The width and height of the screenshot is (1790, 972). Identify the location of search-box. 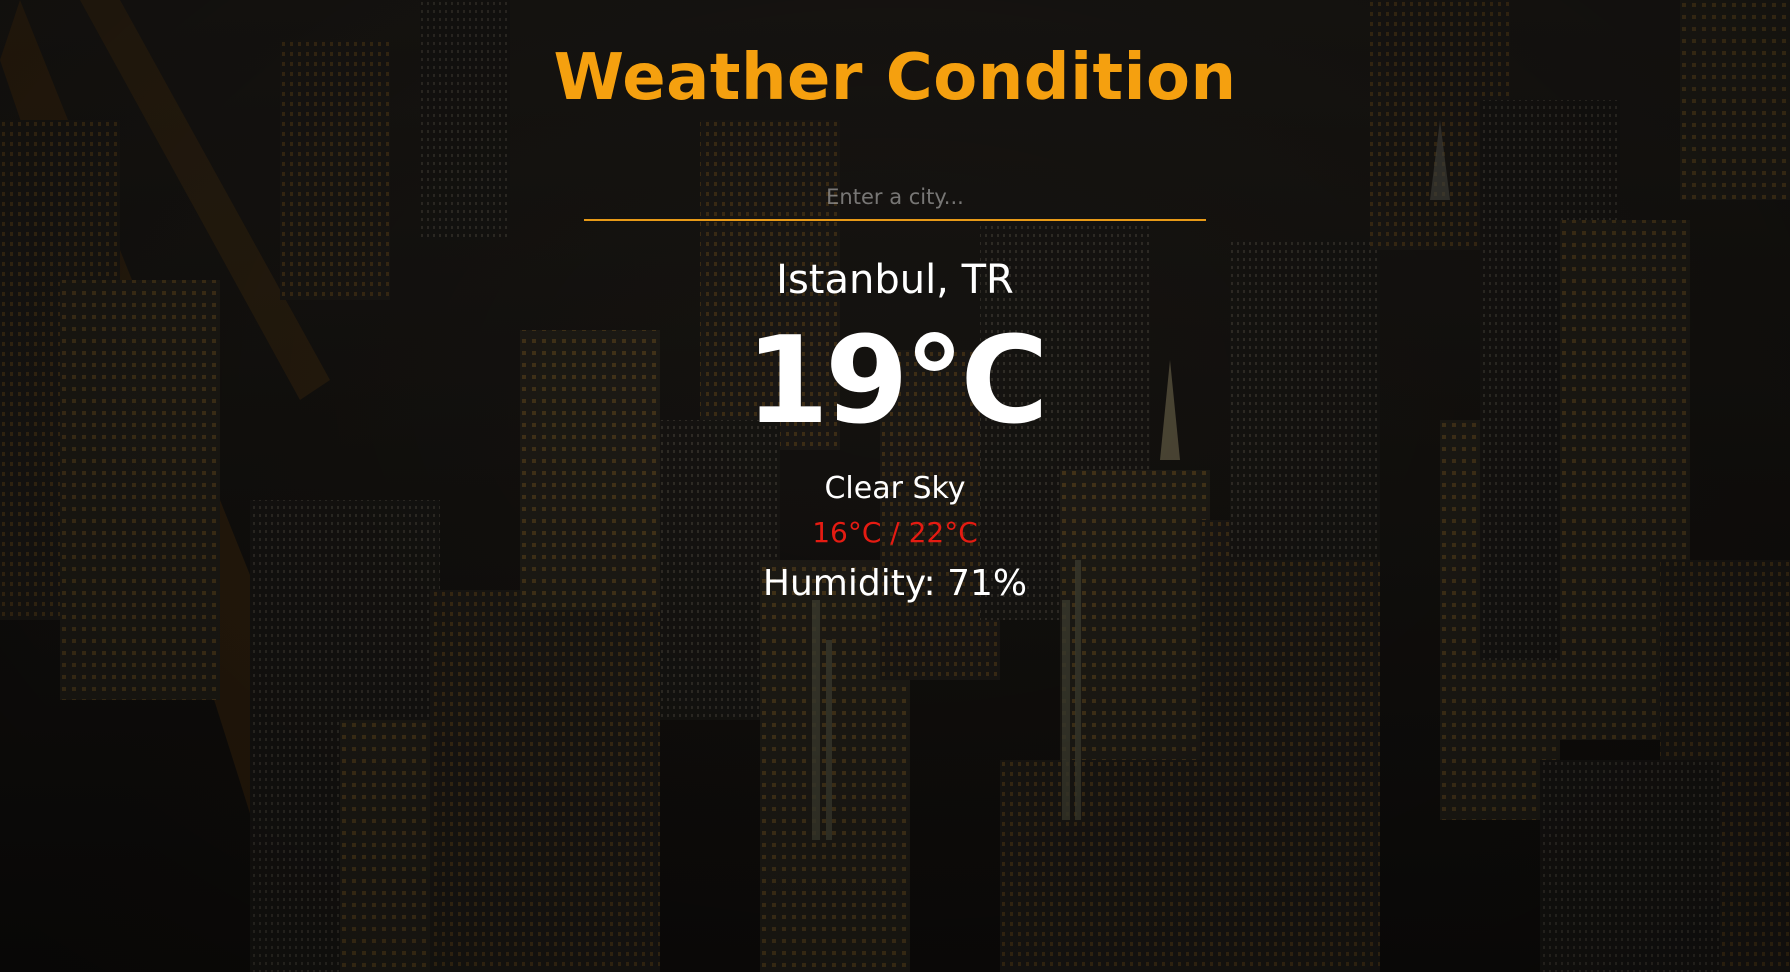
(895, 198).